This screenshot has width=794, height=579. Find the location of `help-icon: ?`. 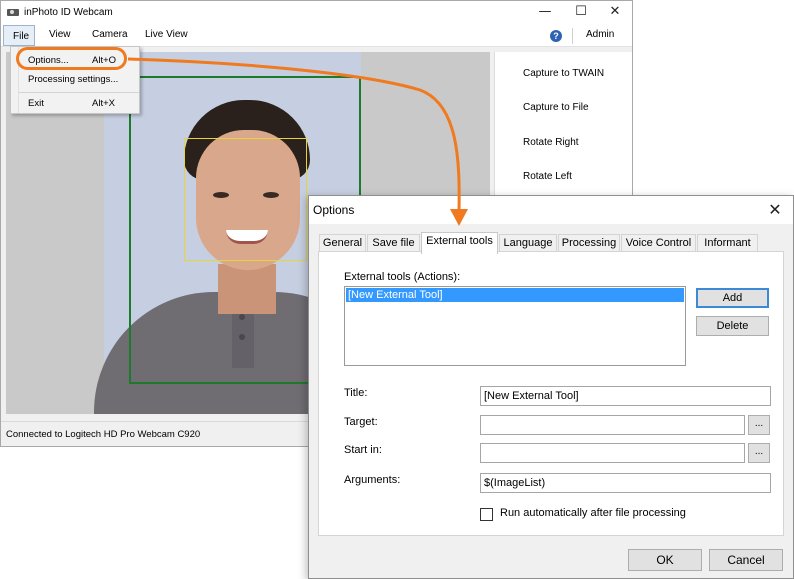

help-icon: ? is located at coordinates (556, 36).